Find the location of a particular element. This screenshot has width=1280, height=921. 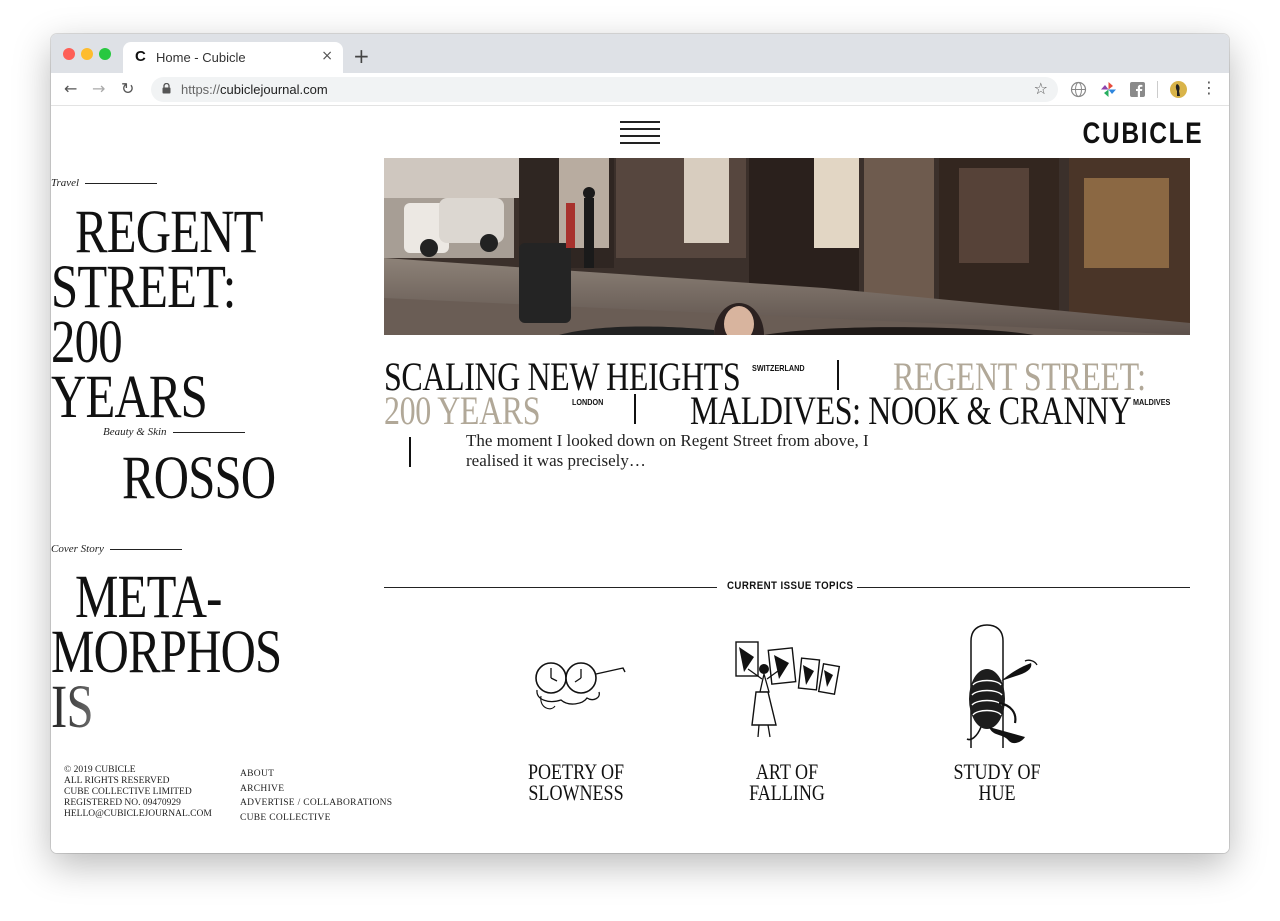

octopus-jar-icon is located at coordinates (1001, 688).